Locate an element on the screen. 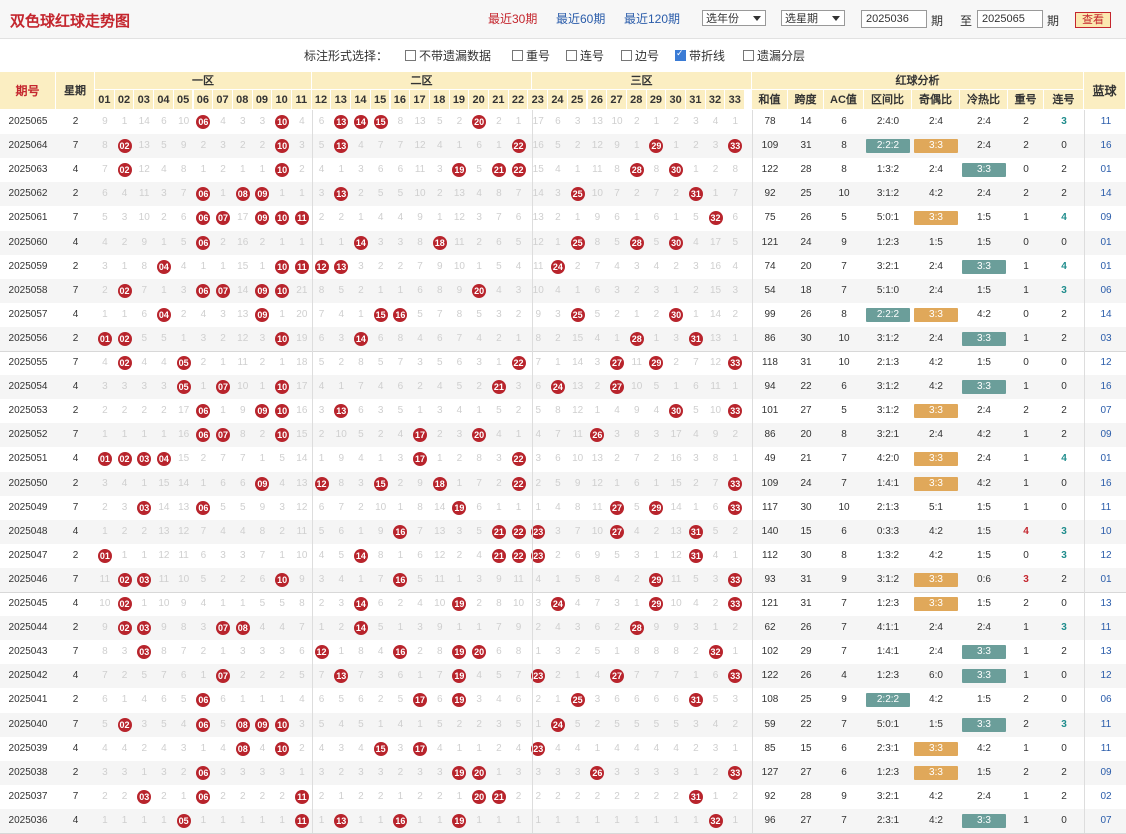 This screenshot has height=834, width=1126. query-button: 查看 is located at coordinates (1093, 20).